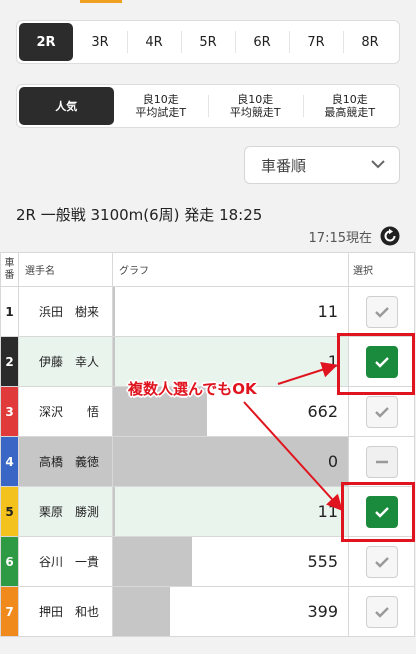 Image resolution: width=416 pixels, height=654 pixels. I want to click on rider-name: 浜田 樹来, so click(65, 311).